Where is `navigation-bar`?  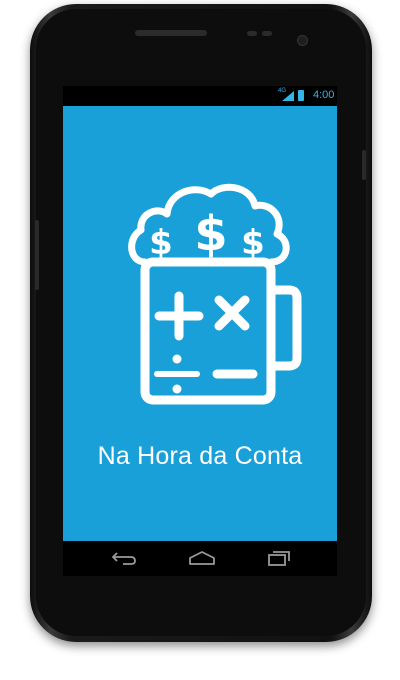 navigation-bar is located at coordinates (200, 558).